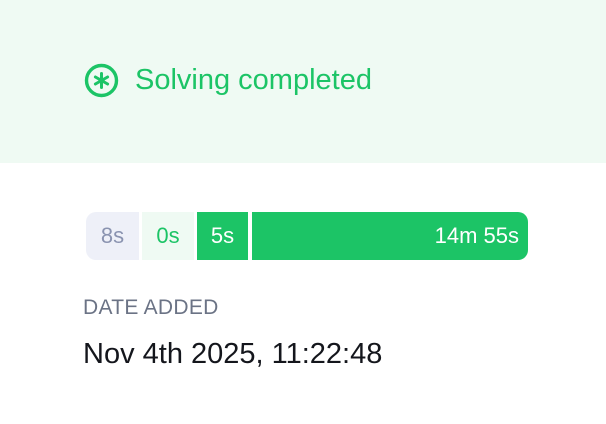 This screenshot has height=424, width=606. What do you see at coordinates (233, 354) in the screenshot?
I see `date-added-value: Nov 4th 2025, 11:22:48` at bounding box center [233, 354].